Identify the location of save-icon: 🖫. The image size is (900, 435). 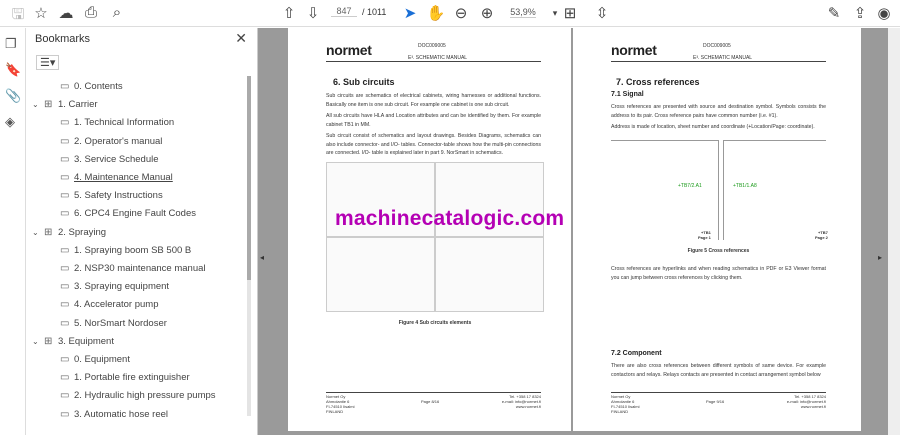
(18, 16).